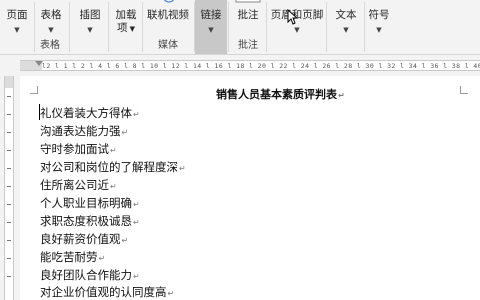 The width and height of the screenshot is (480, 300). Describe the element at coordinates (90, 15) in the screenshot. I see `illustrations-button-label: 插图` at that location.